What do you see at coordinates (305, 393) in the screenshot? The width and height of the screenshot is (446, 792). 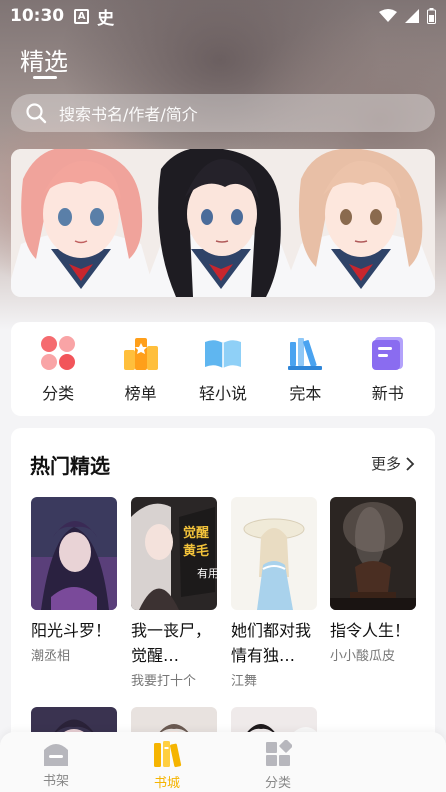 I see `quick-nav-label: 完本` at bounding box center [305, 393].